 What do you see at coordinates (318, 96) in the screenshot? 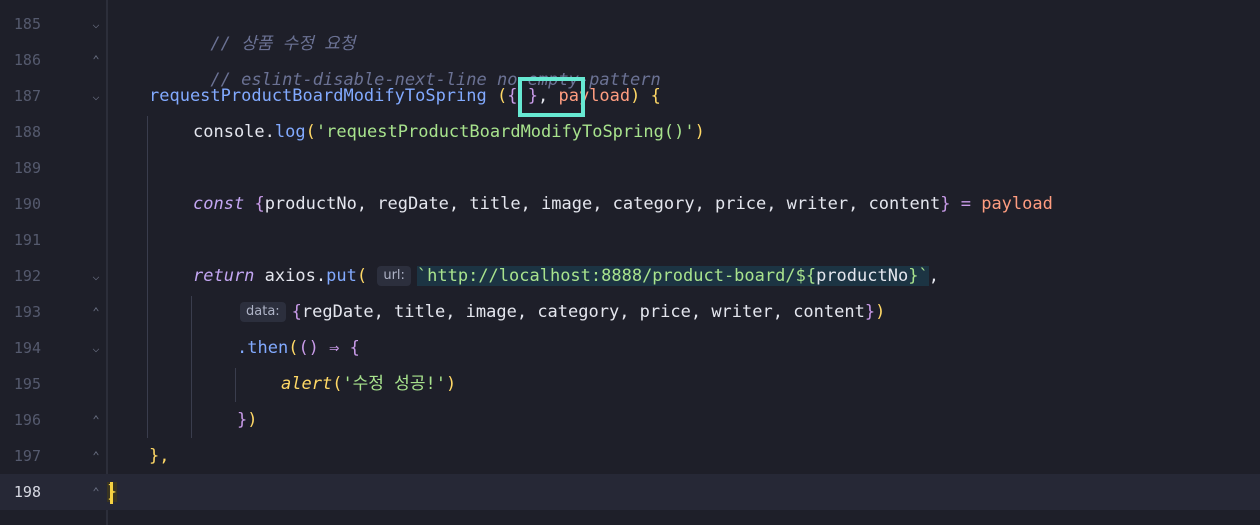
I see `function-name: requestProductBoardModifyToSpring` at bounding box center [318, 96].